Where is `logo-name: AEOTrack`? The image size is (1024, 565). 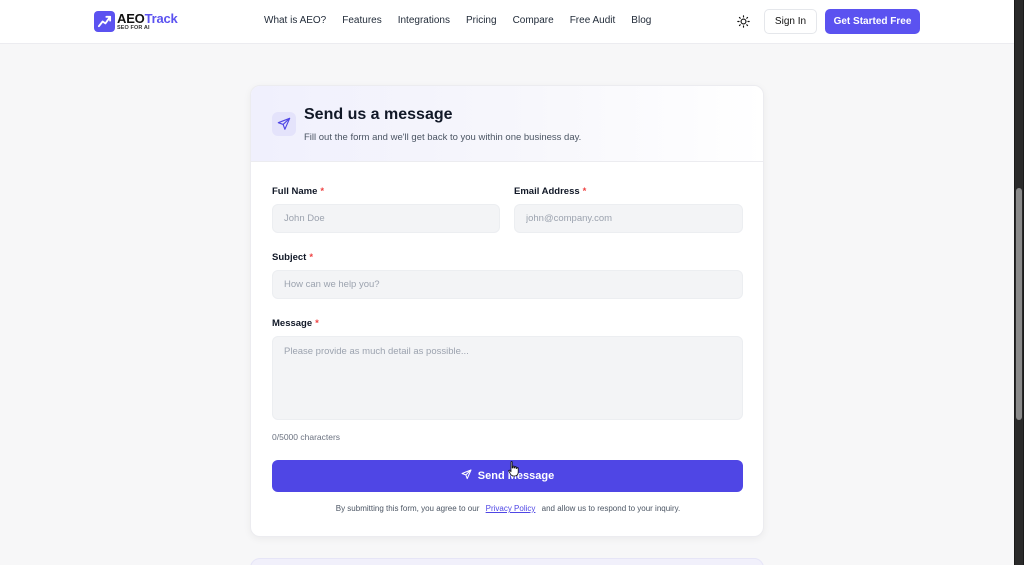
logo-name: AEOTrack is located at coordinates (147, 18).